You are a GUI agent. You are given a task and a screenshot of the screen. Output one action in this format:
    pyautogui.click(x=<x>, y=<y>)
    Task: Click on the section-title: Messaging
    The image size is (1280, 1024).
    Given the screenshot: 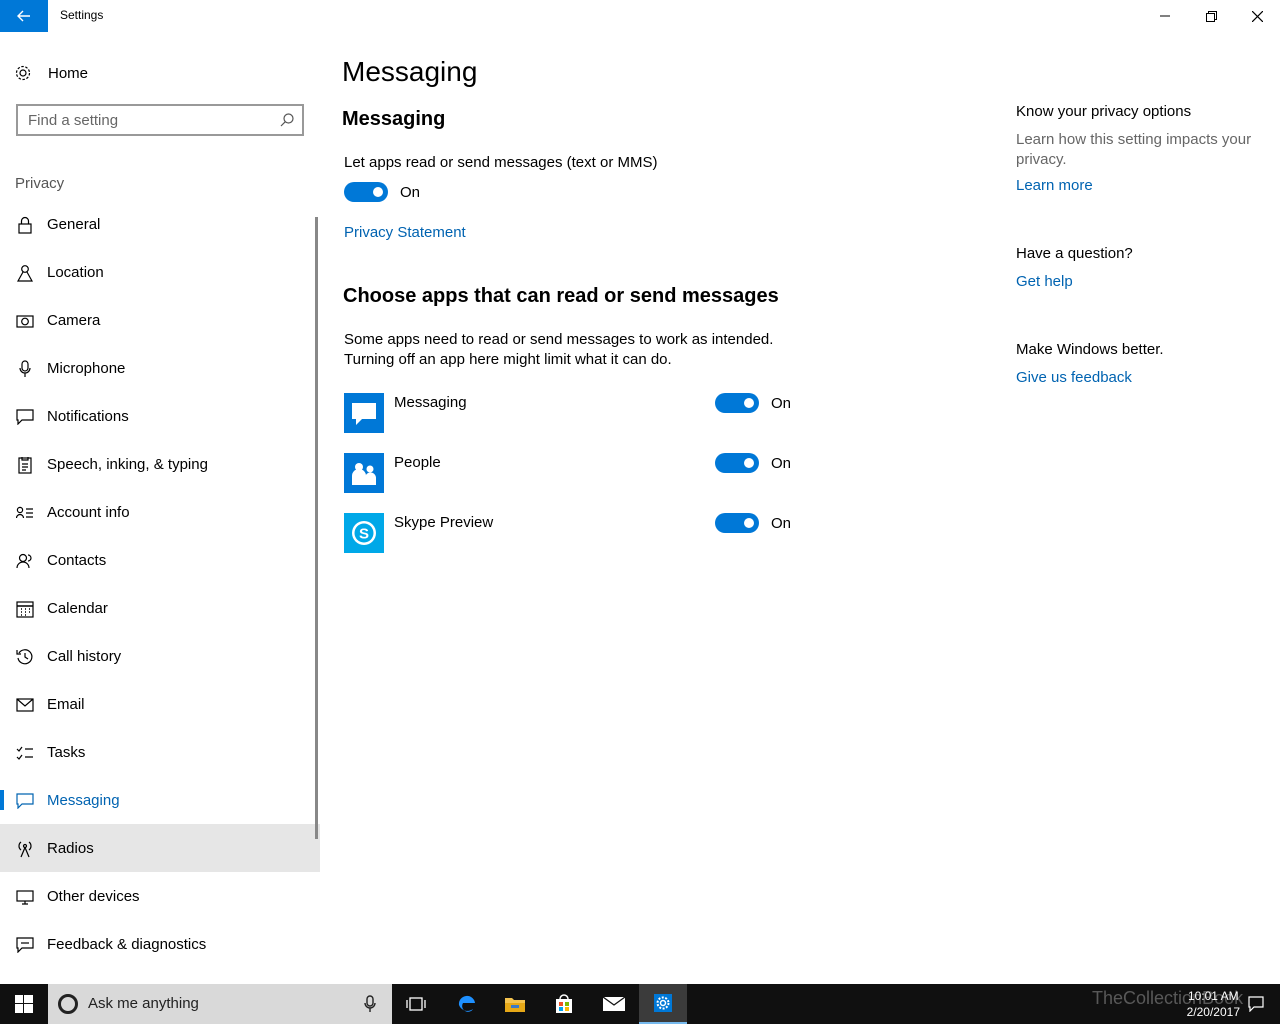 What is the action you would take?
    pyautogui.click(x=394, y=119)
    